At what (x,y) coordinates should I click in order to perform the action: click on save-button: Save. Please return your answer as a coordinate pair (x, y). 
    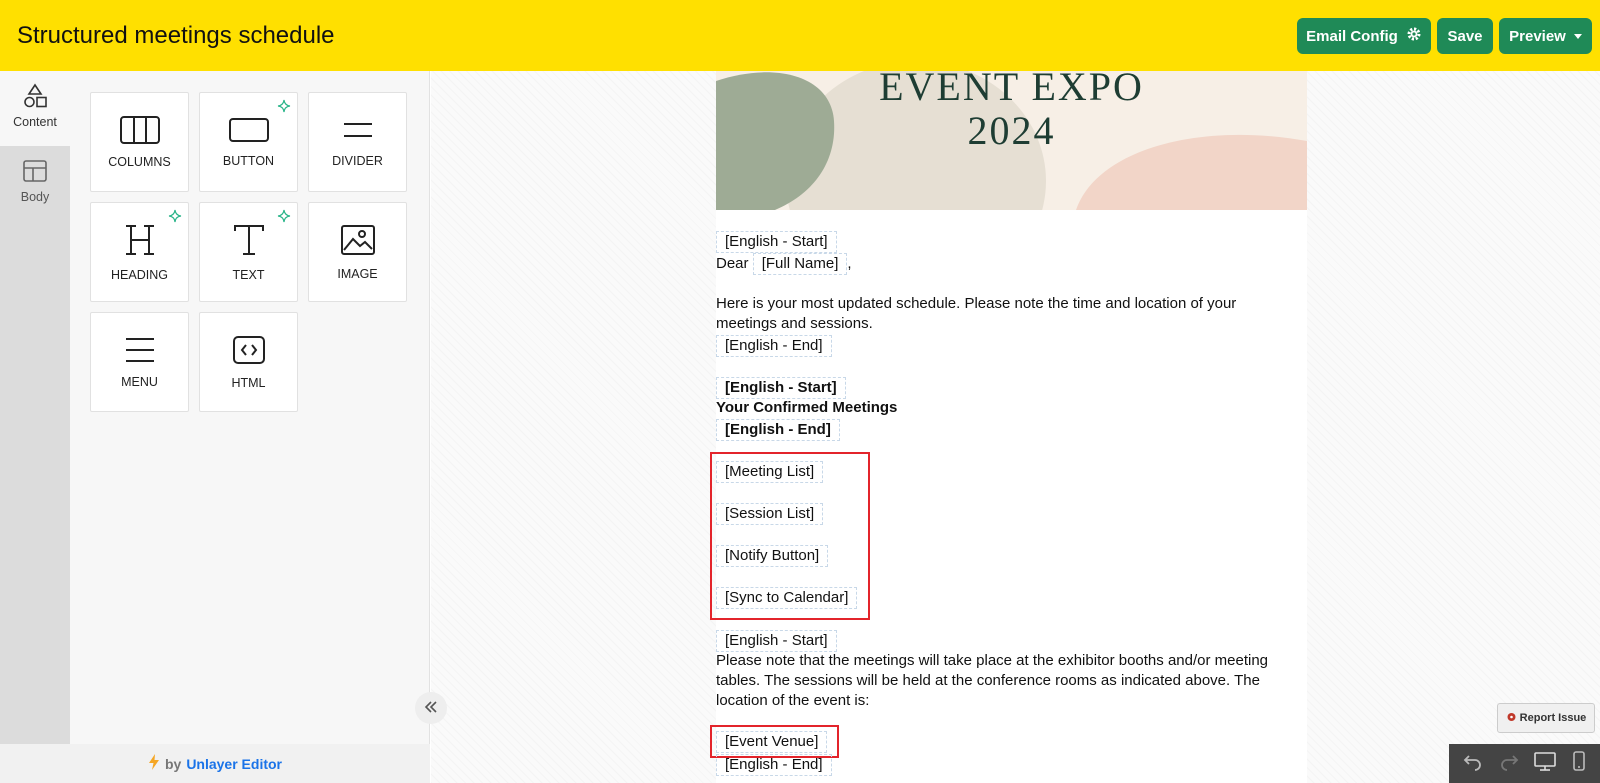
    Looking at the image, I should click on (1465, 36).